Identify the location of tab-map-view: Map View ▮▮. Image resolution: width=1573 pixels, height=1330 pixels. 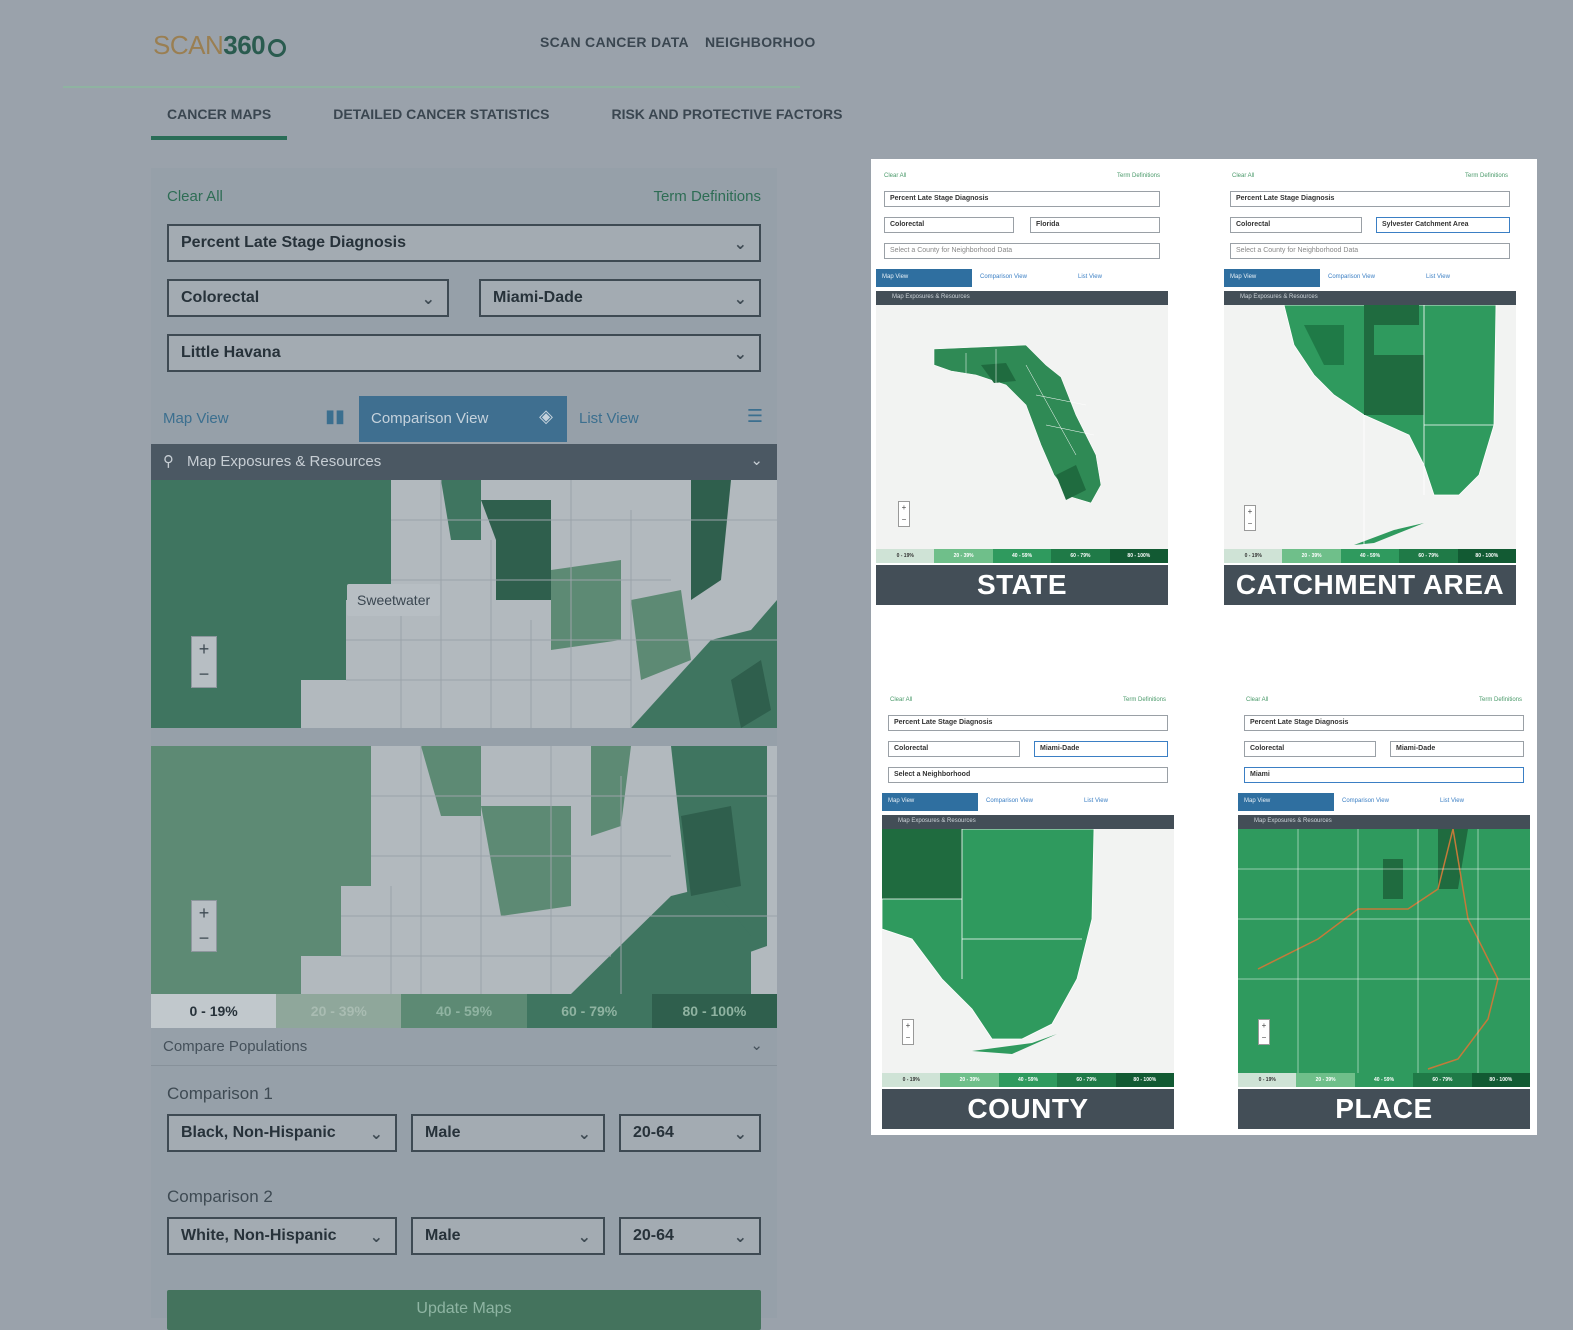
(255, 419).